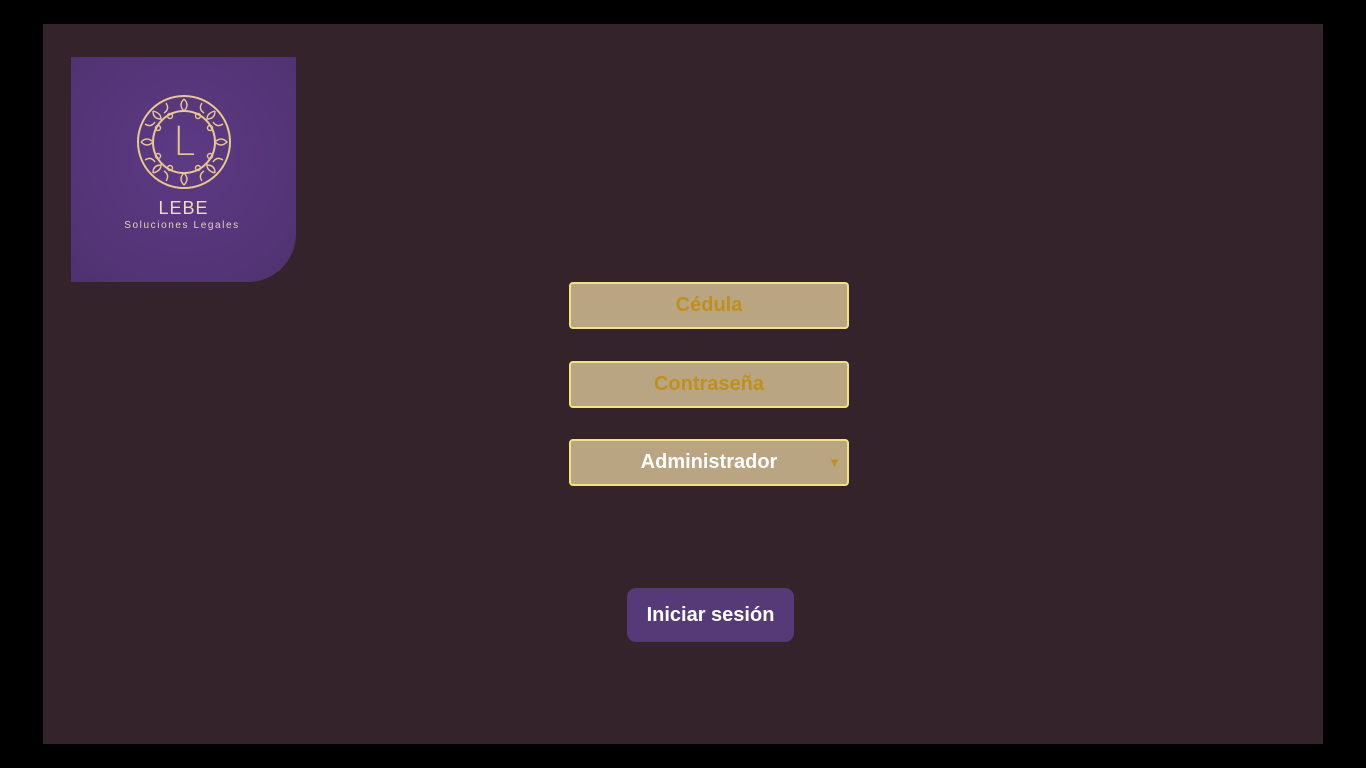 The image size is (1366, 768). I want to click on role-selected-value: Administrador, so click(709, 462).